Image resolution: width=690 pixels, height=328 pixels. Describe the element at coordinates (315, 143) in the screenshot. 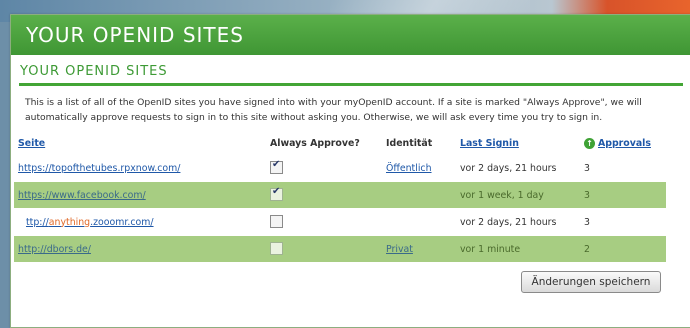

I see `column-header-always-approve: Always Approve?` at that location.